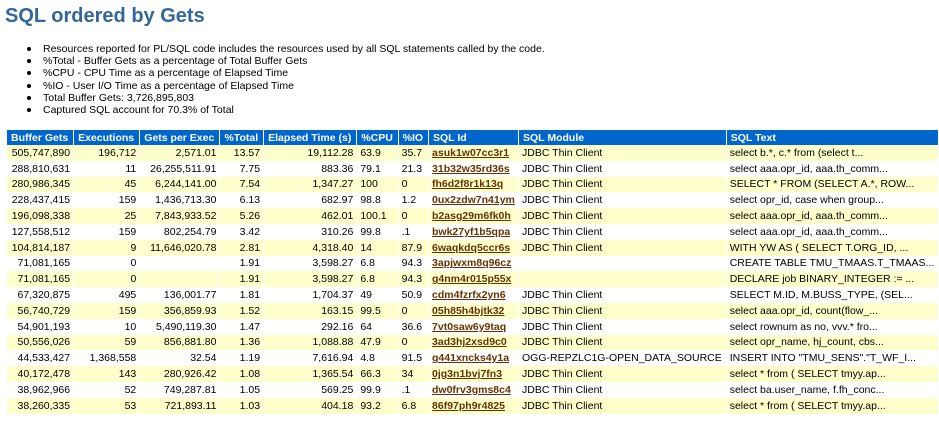  What do you see at coordinates (180, 153) in the screenshot?
I see `cell-gets-per-exec: 2,571.01` at bounding box center [180, 153].